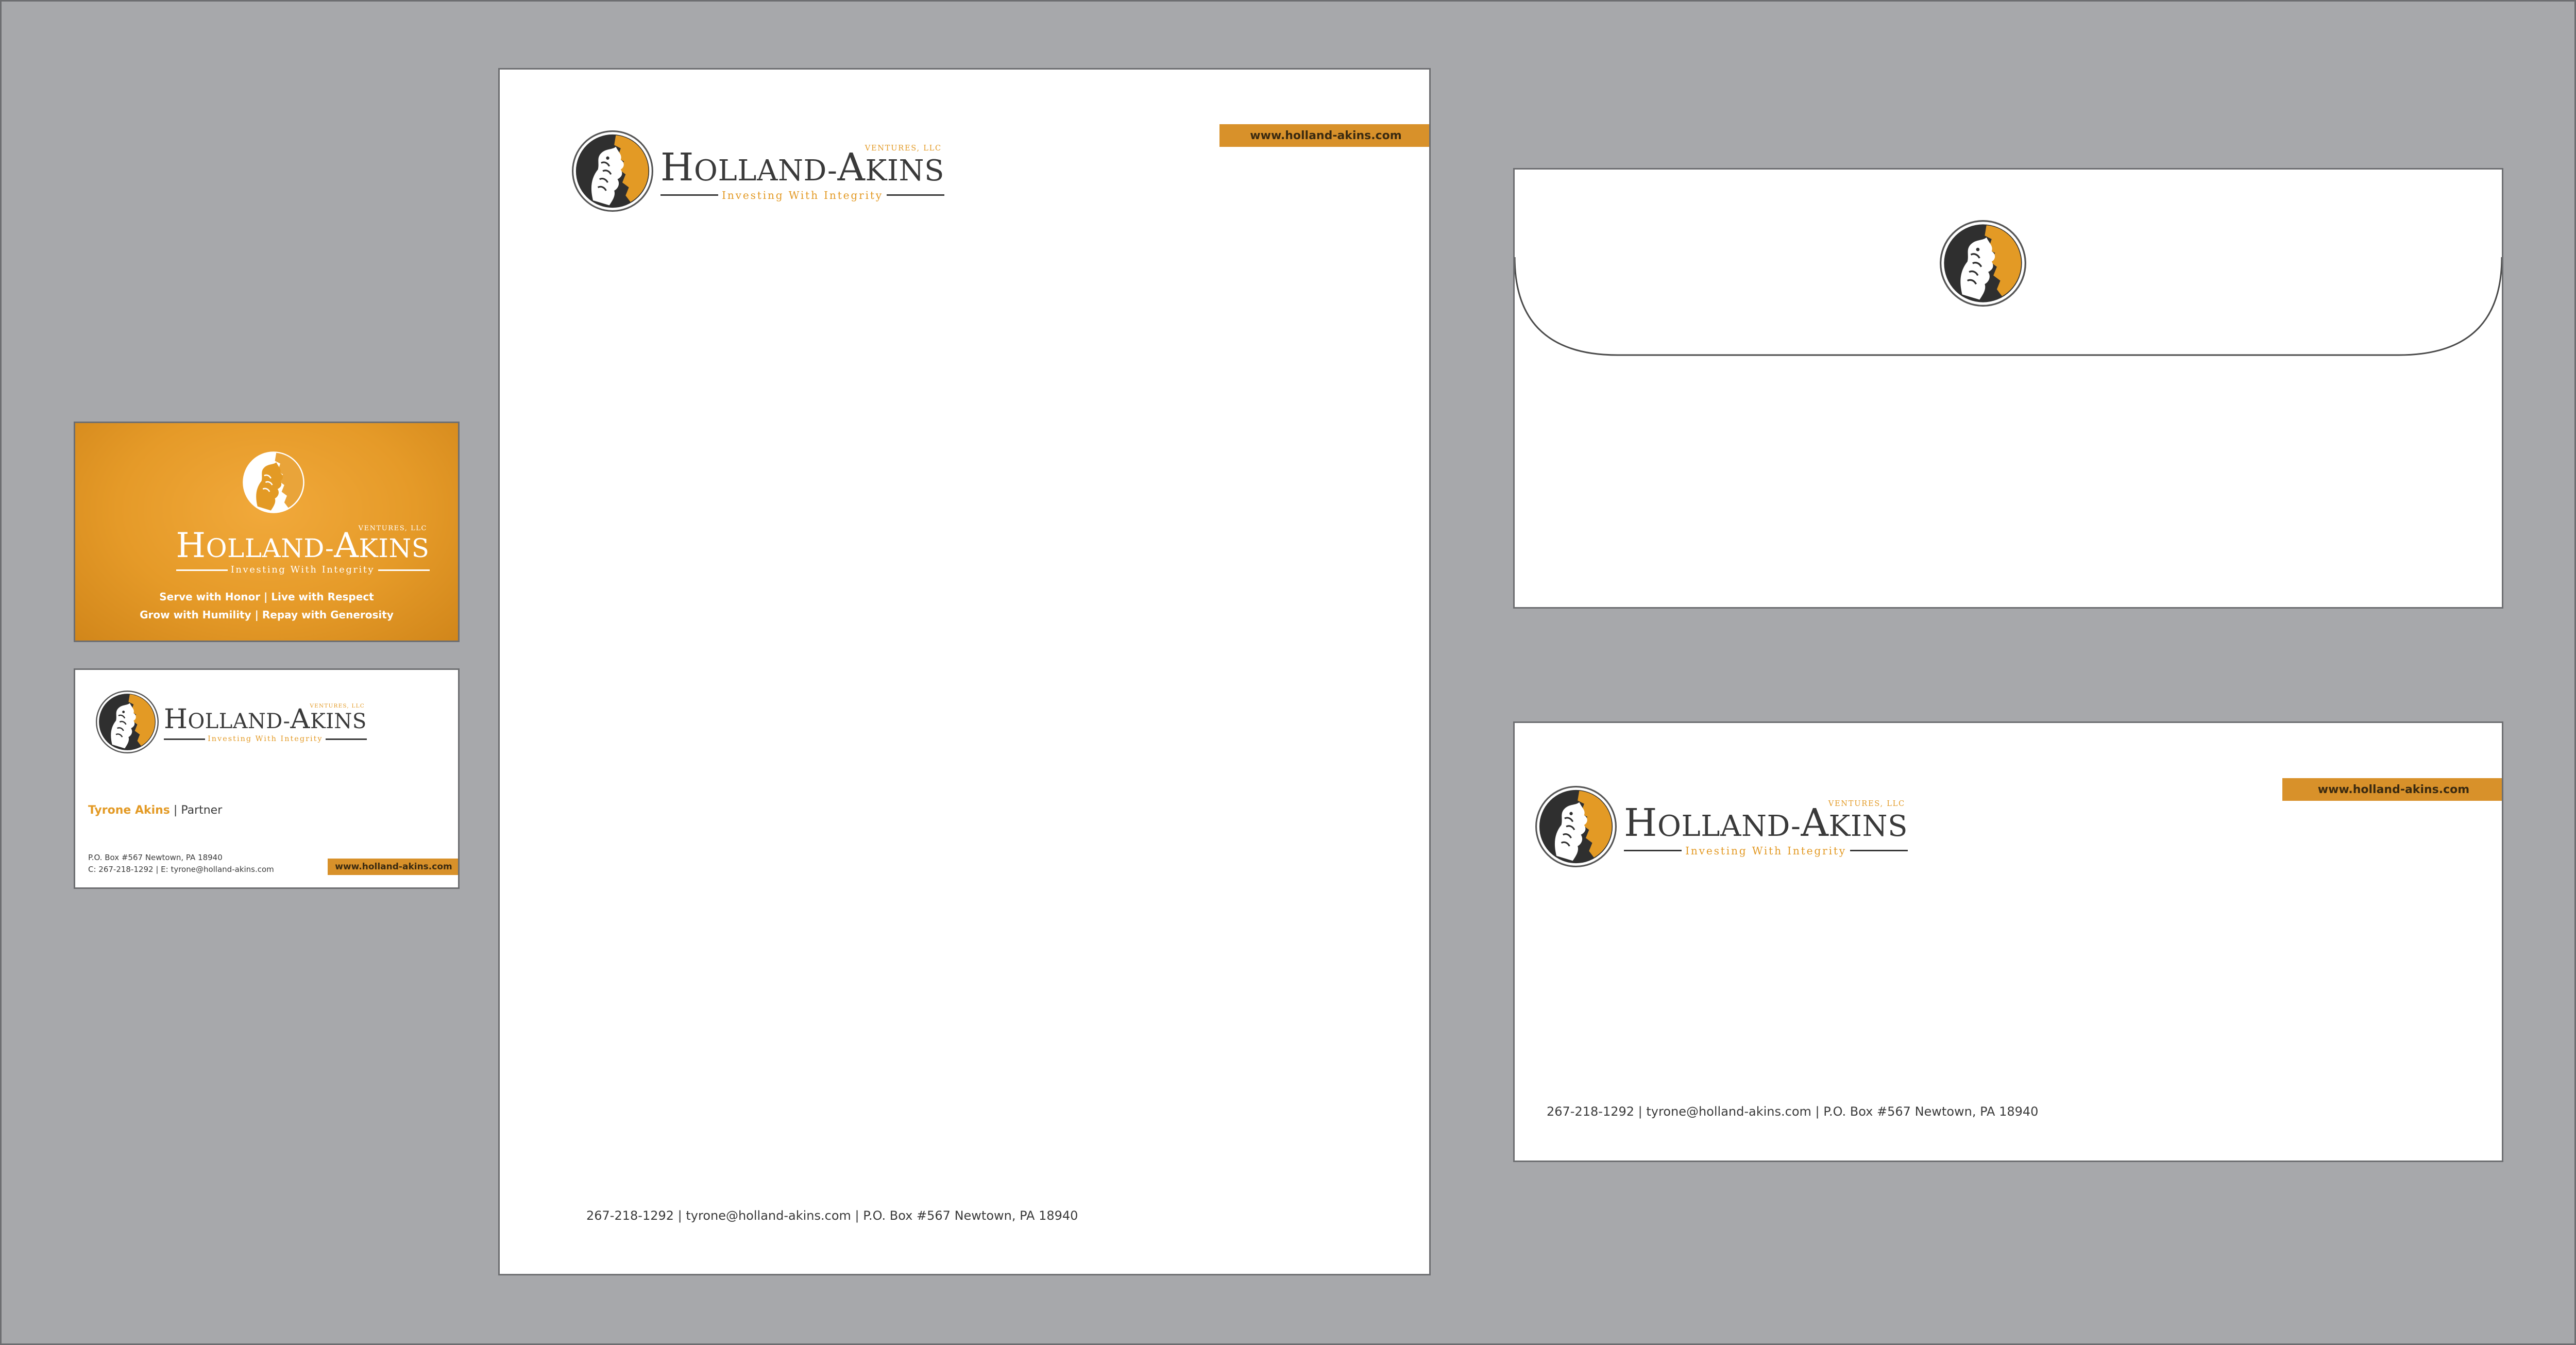  I want to click on tagline-row: Investing With Integrity, so click(303, 570).